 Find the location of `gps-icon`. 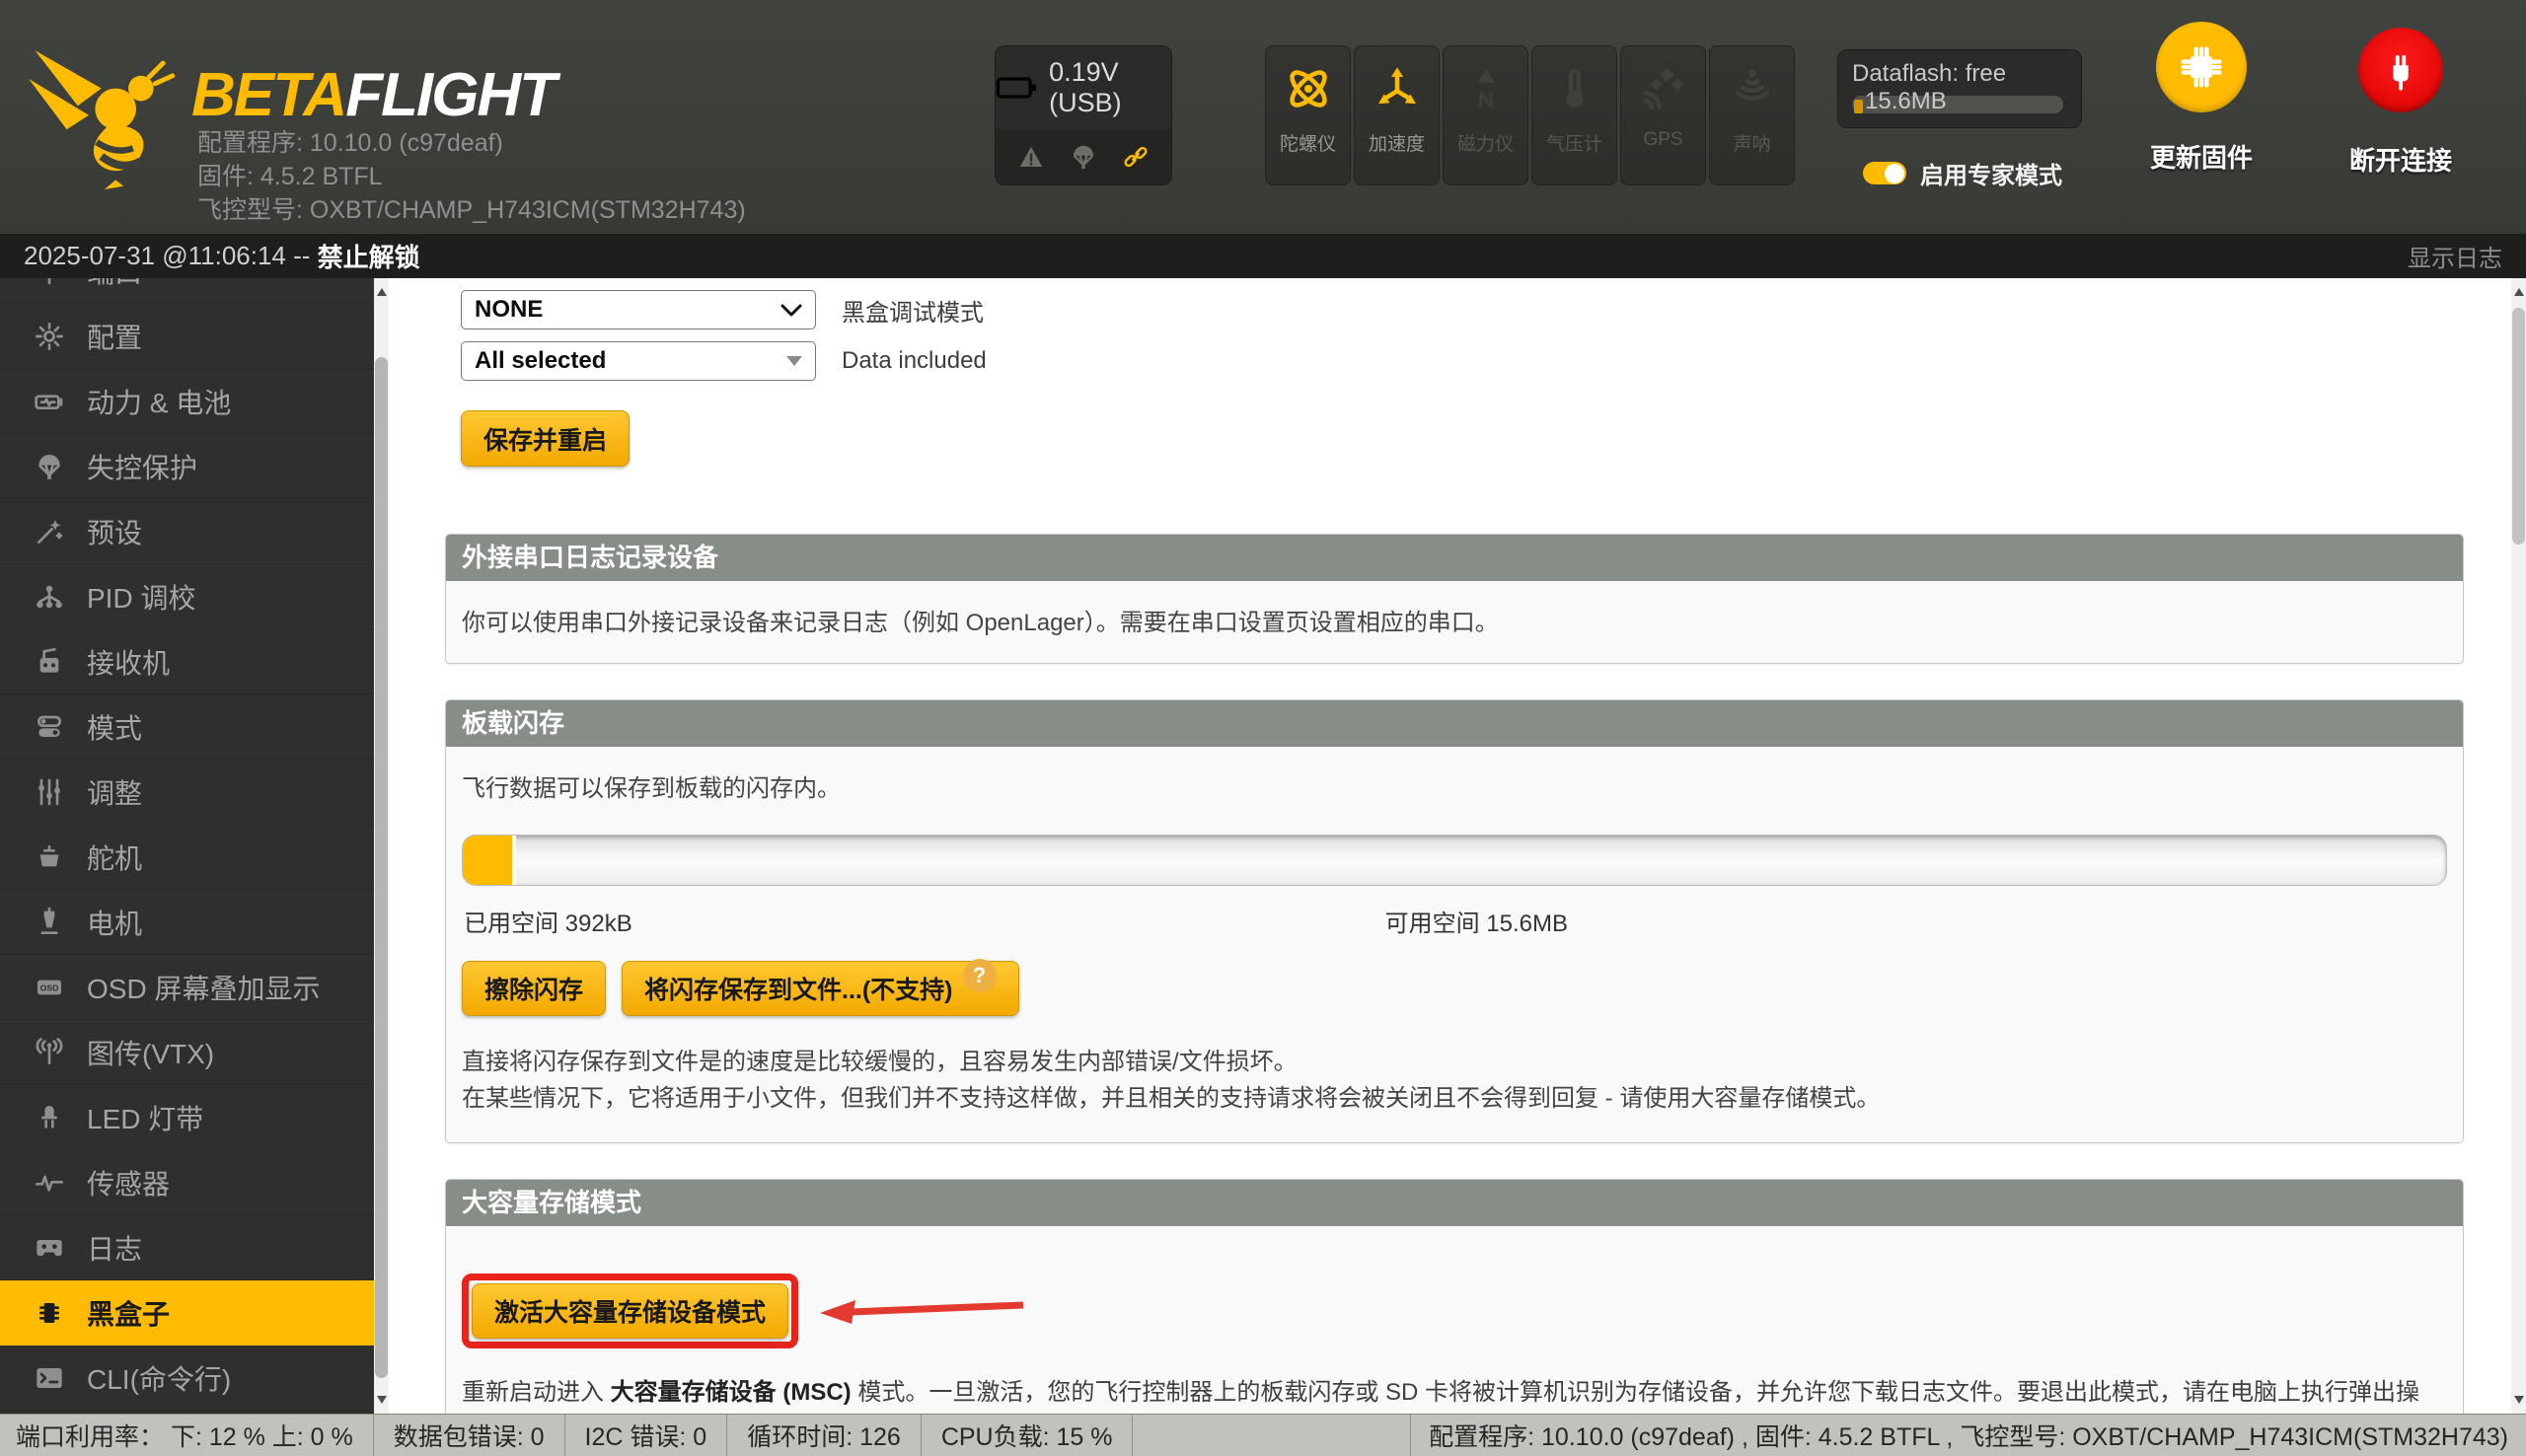

gps-icon is located at coordinates (1663, 88).